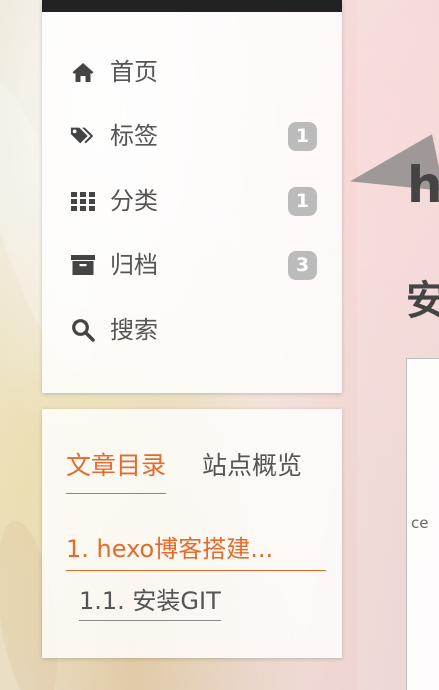  I want to click on toc-tabs: 文章目录 站点概览, so click(196, 476).